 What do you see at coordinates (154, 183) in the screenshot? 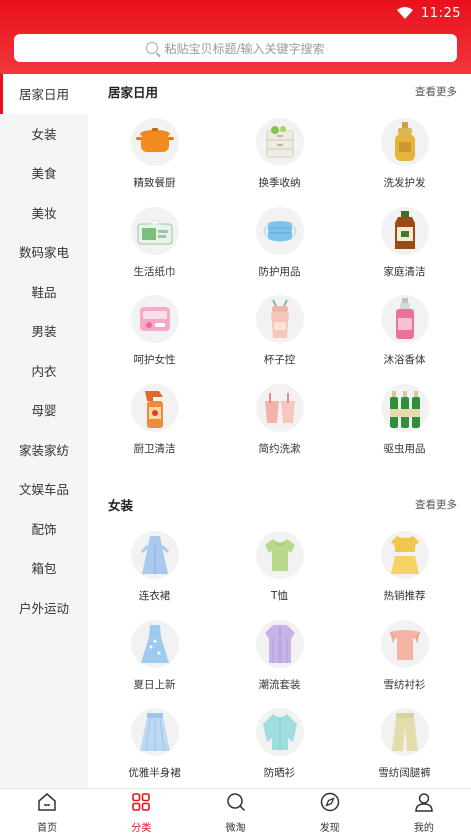
I see `subcategory-label: 精致餐厨` at bounding box center [154, 183].